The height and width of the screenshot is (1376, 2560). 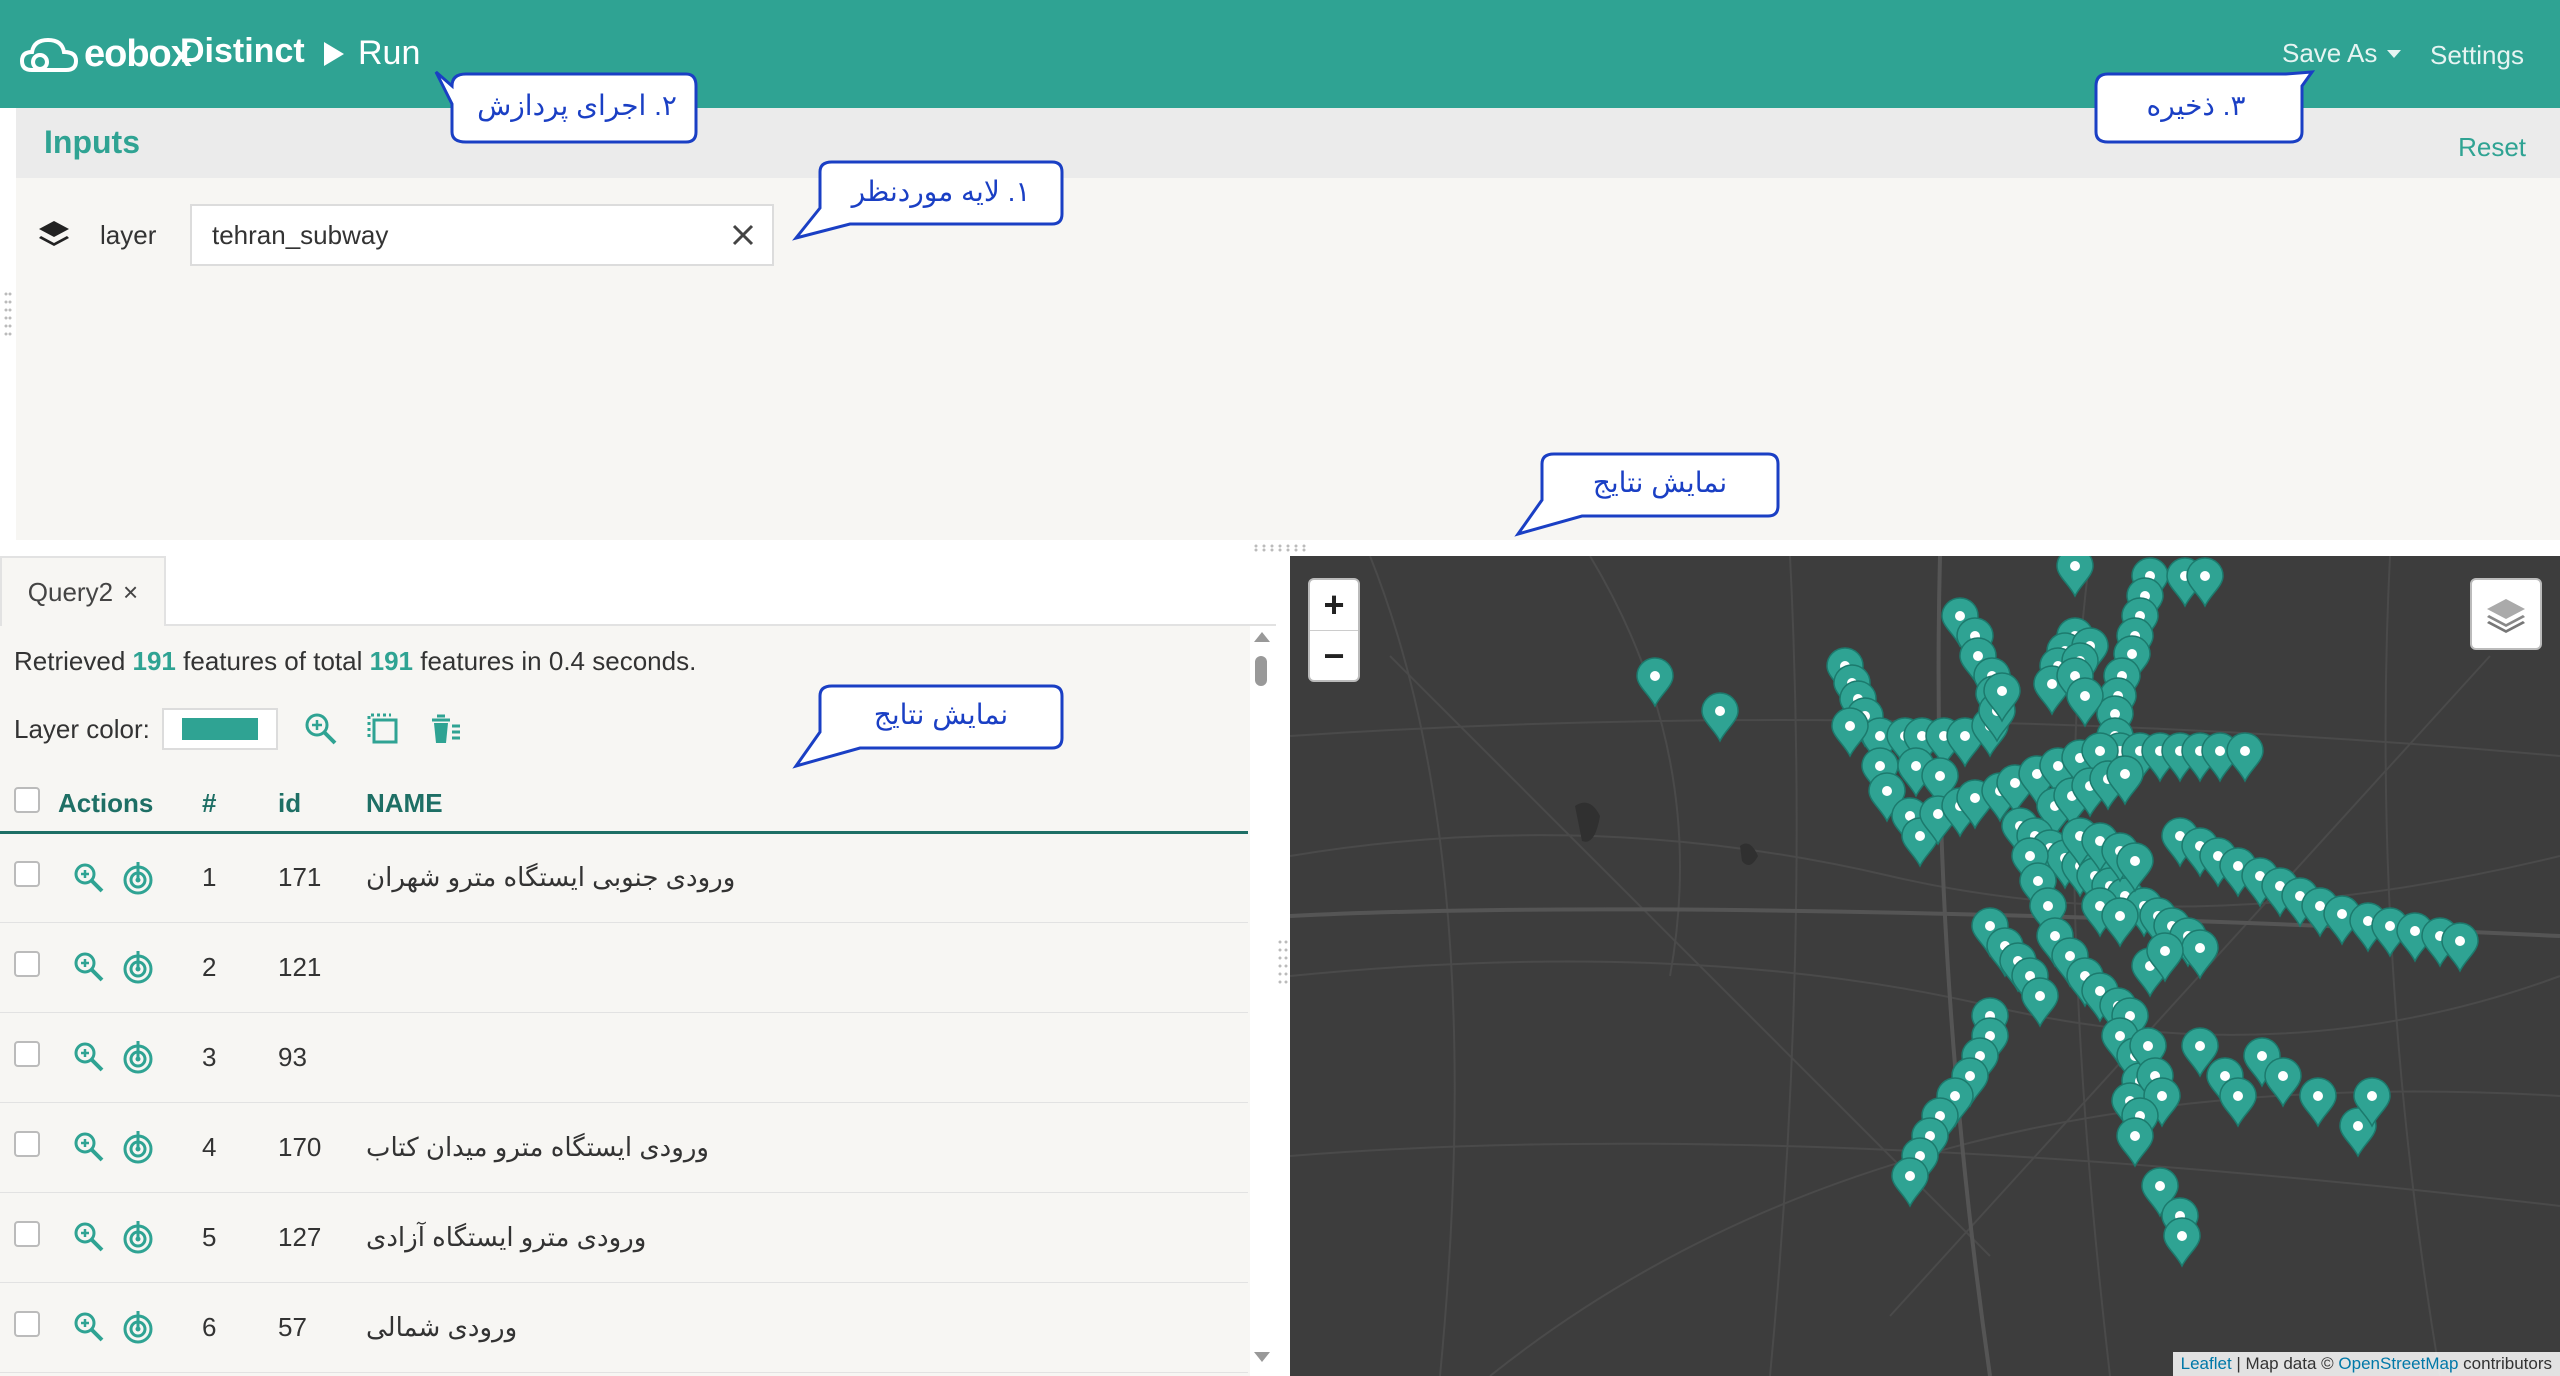 What do you see at coordinates (2507, 1363) in the screenshot?
I see `attribution-end: contributors` at bounding box center [2507, 1363].